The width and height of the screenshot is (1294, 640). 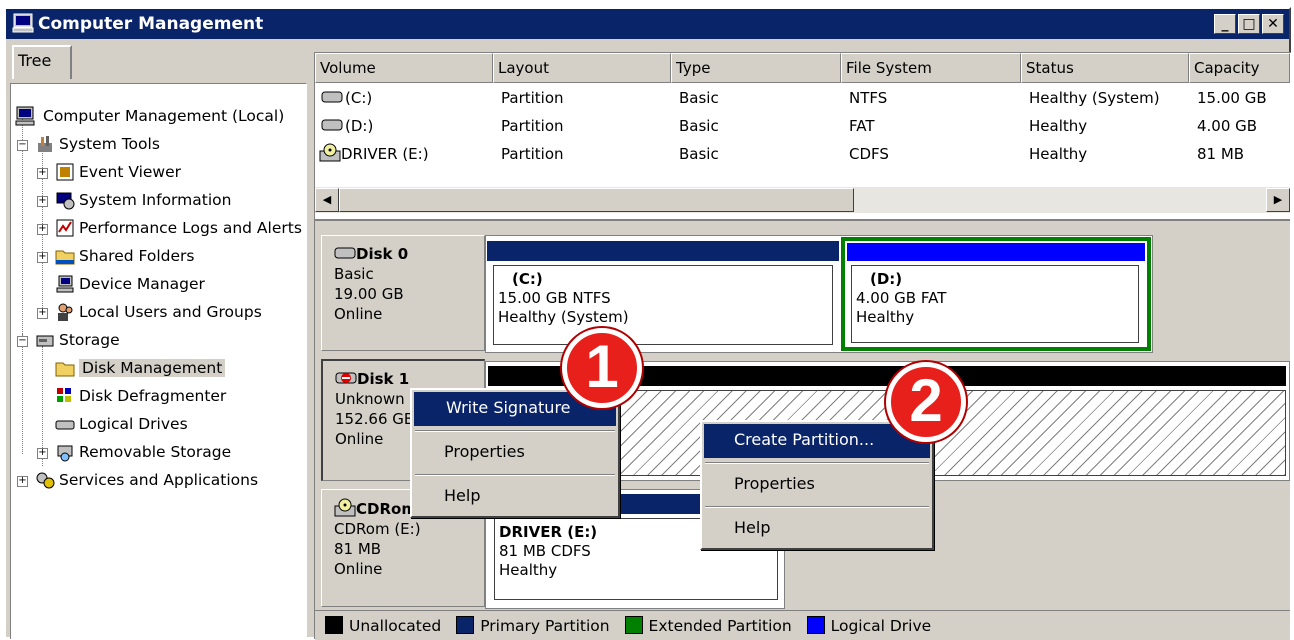 What do you see at coordinates (42, 62) in the screenshot?
I see `tab-tree: Tree` at bounding box center [42, 62].